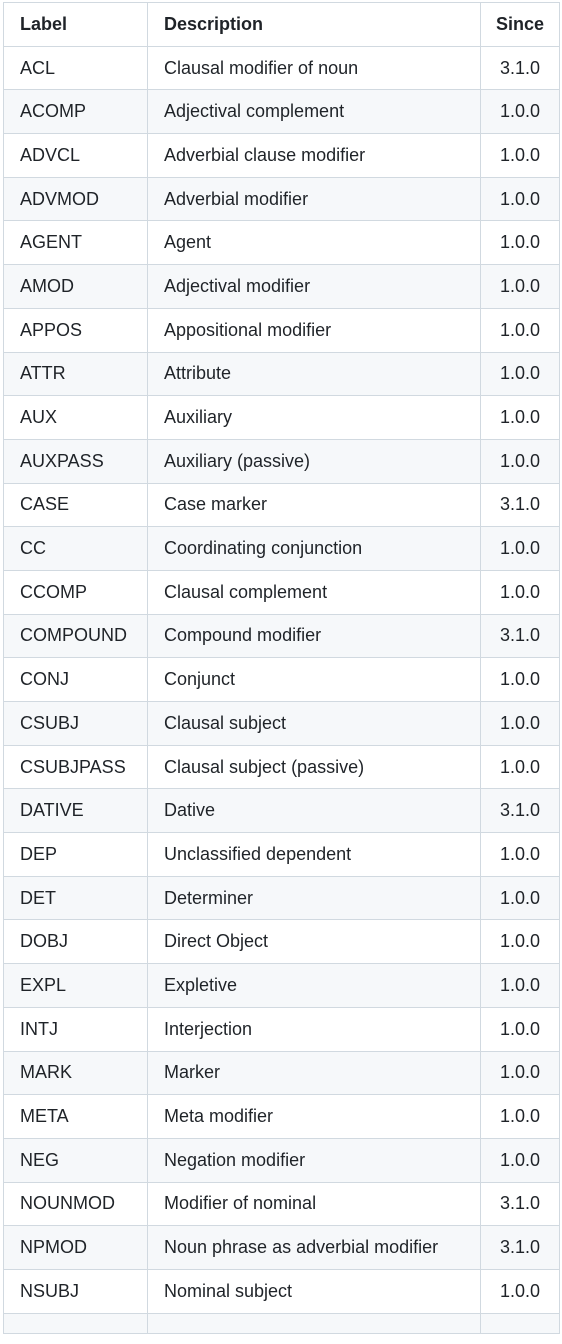 This screenshot has height=1344, width=562. I want to click on cell-label: NEG, so click(75, 1160).